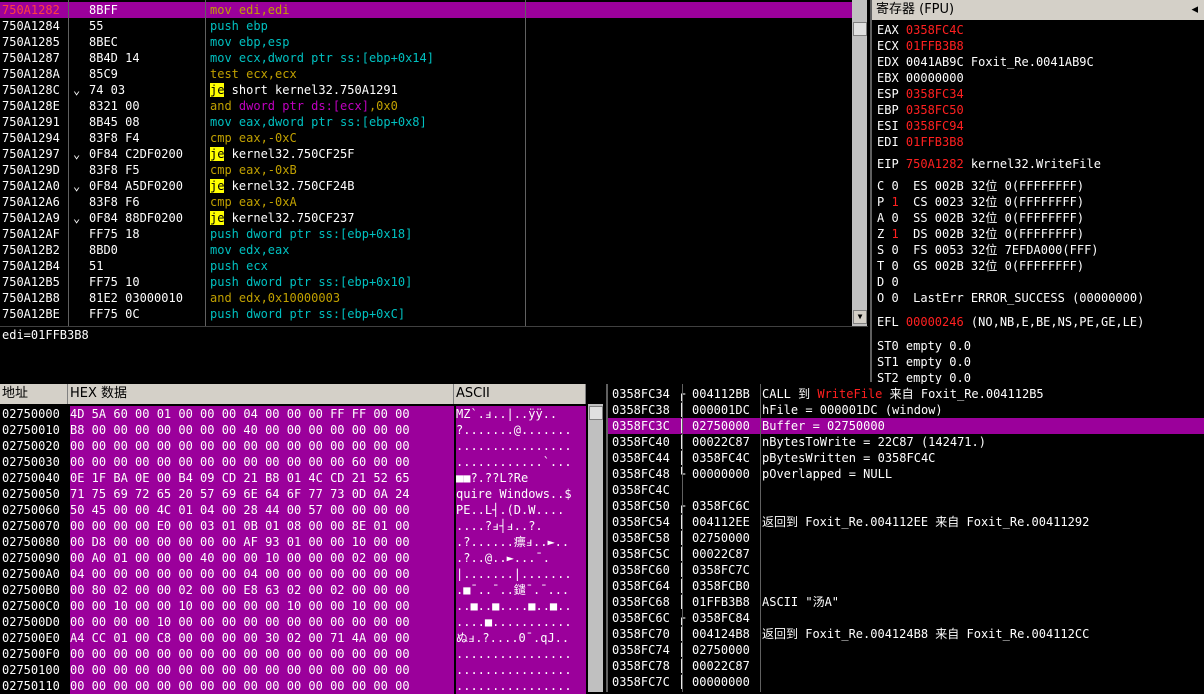  I want to click on stack-row: 0358FC58 02750000│, so click(906, 538).